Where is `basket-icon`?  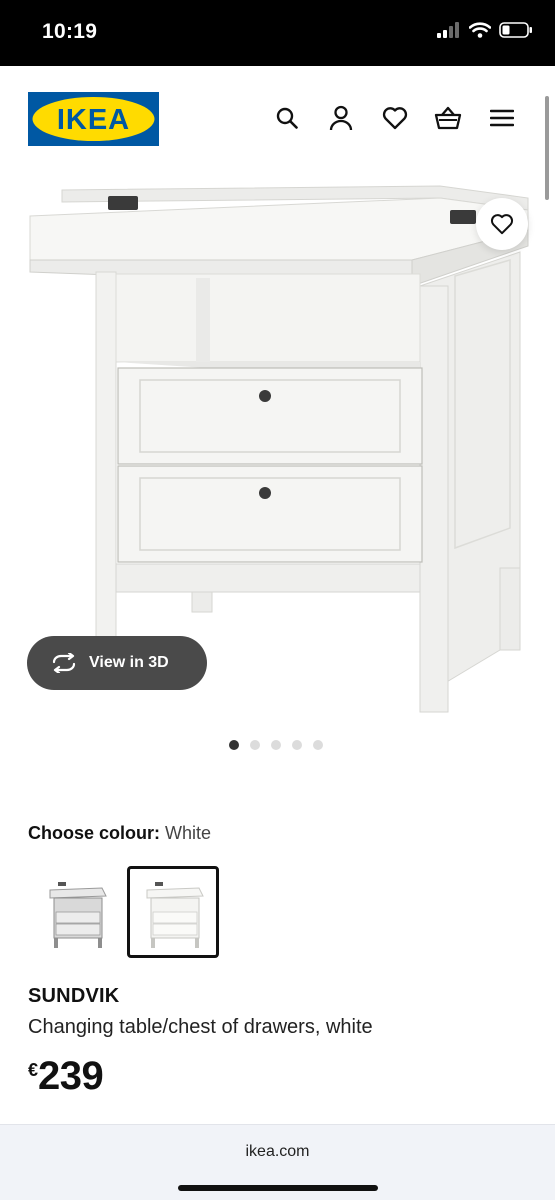
basket-icon is located at coordinates (448, 118).